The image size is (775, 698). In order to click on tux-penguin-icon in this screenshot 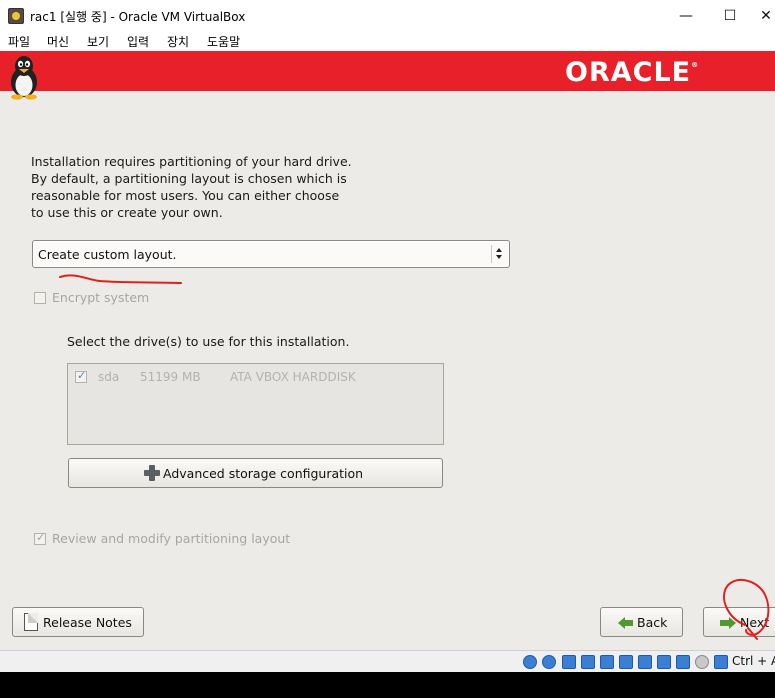, I will do `click(24, 78)`.